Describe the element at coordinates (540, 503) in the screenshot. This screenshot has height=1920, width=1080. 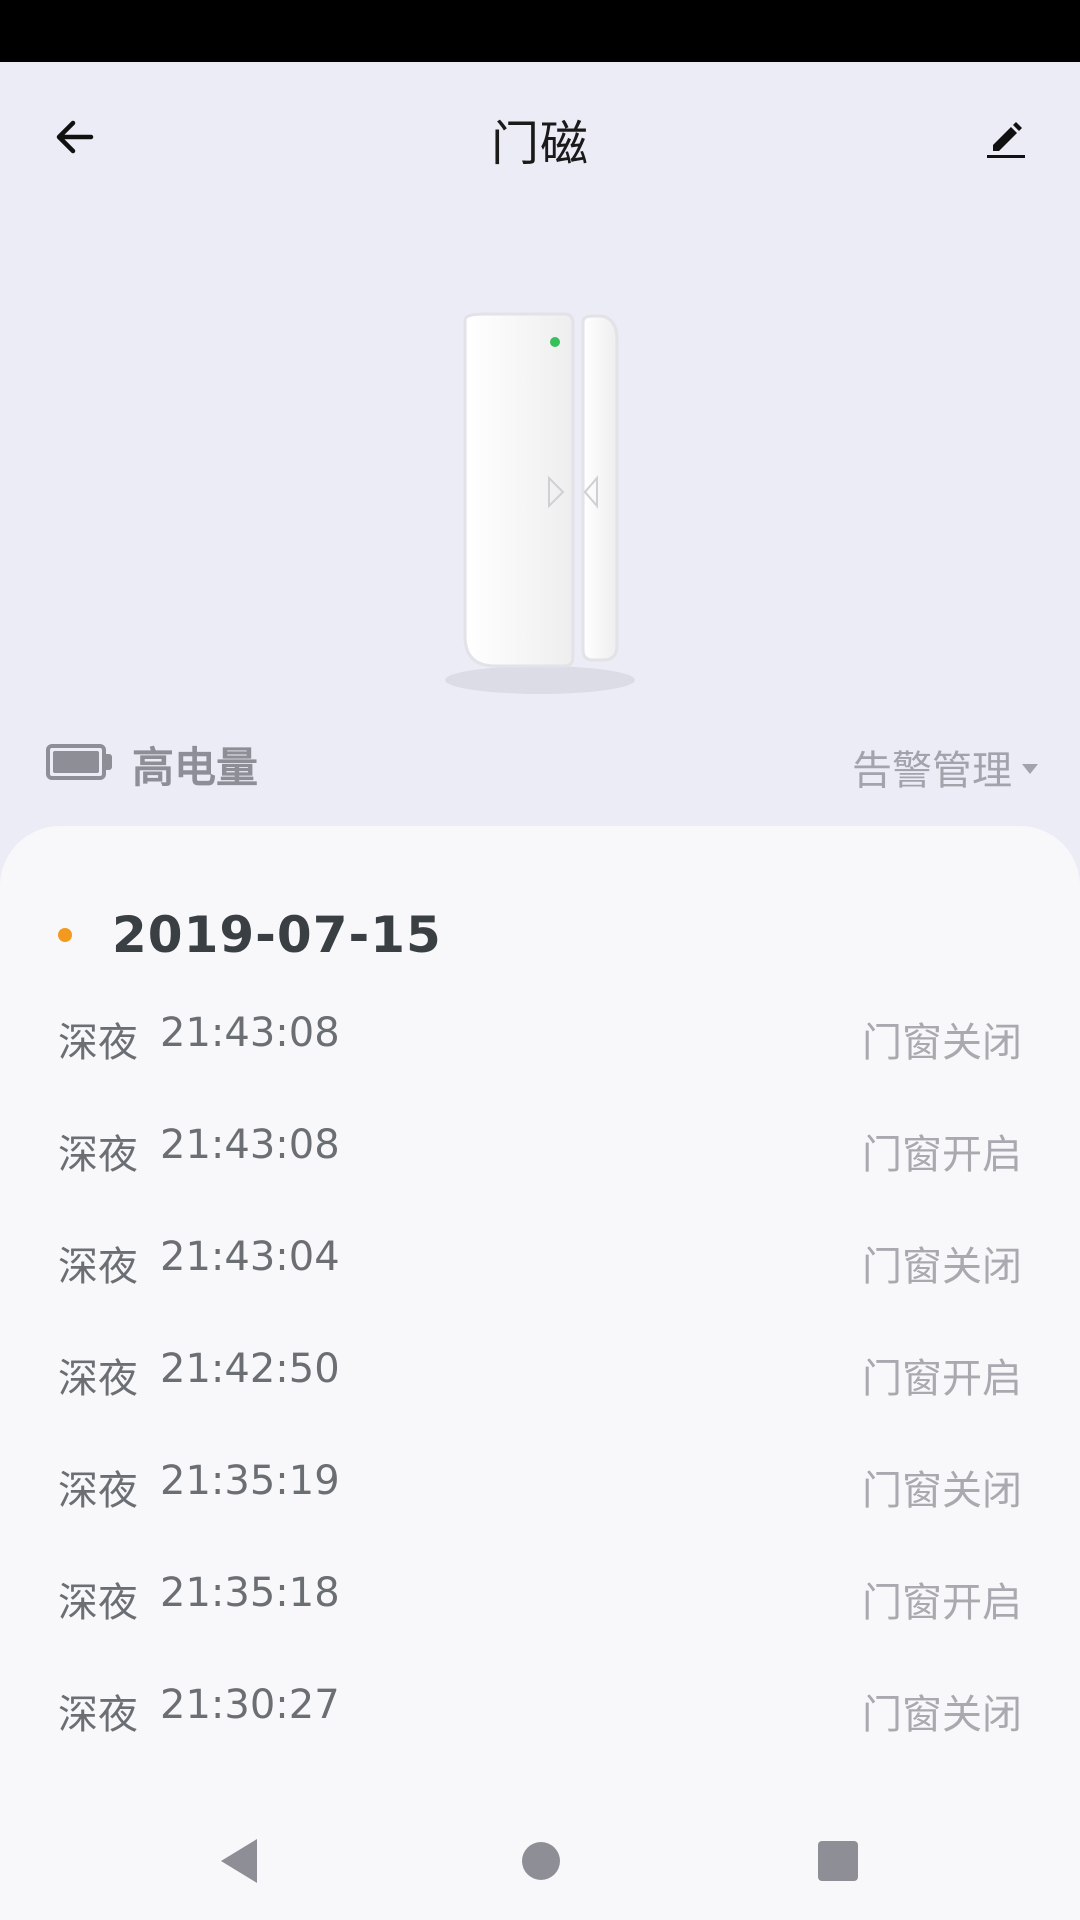
I see `door-sensor-image` at that location.